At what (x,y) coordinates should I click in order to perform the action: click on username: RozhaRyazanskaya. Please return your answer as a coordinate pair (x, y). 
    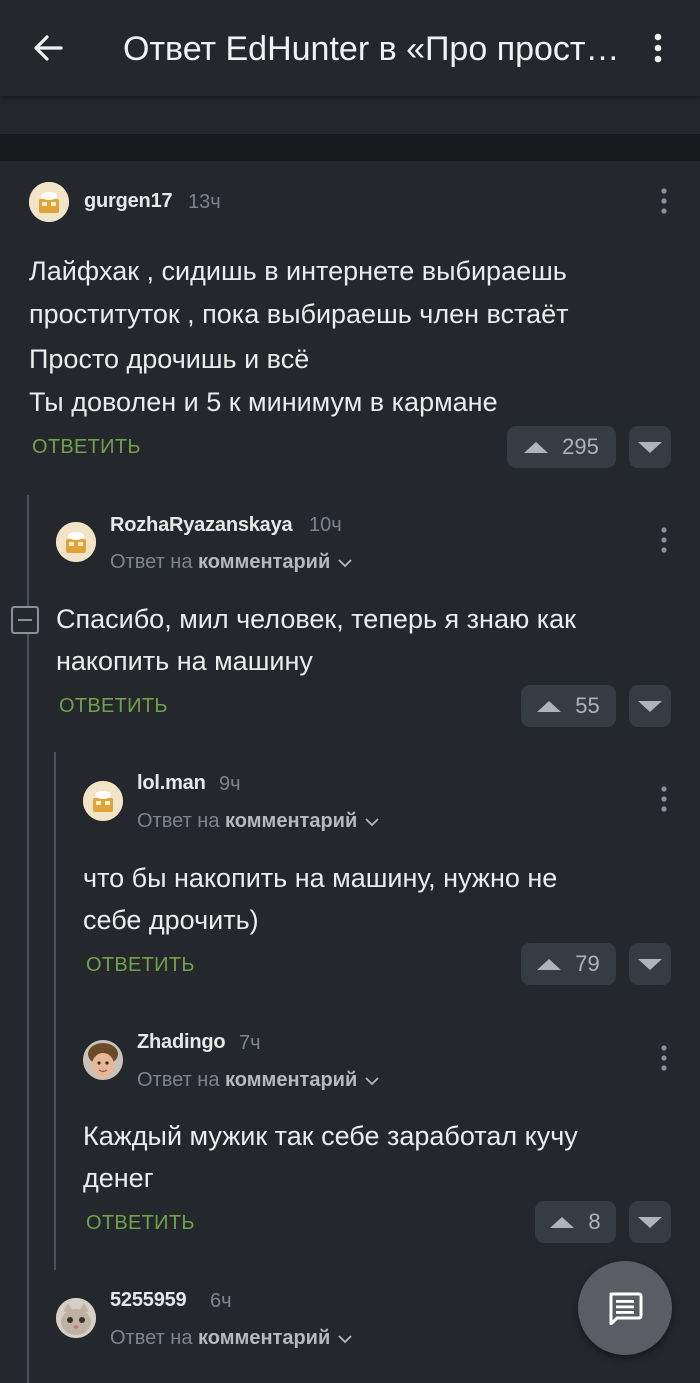
    Looking at the image, I should click on (201, 525).